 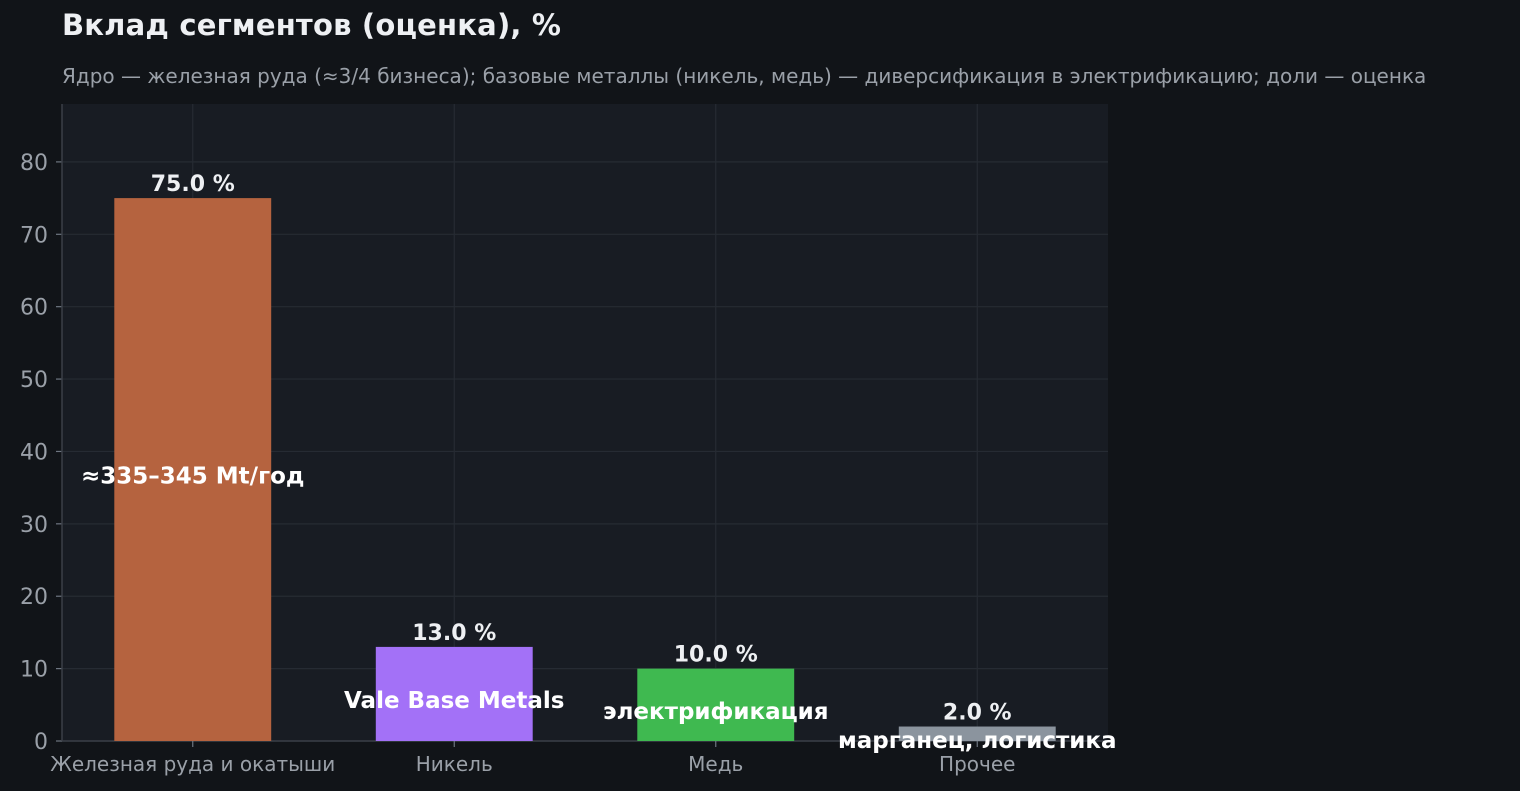 I want to click on y-tick-label: 0, so click(x=41, y=742).